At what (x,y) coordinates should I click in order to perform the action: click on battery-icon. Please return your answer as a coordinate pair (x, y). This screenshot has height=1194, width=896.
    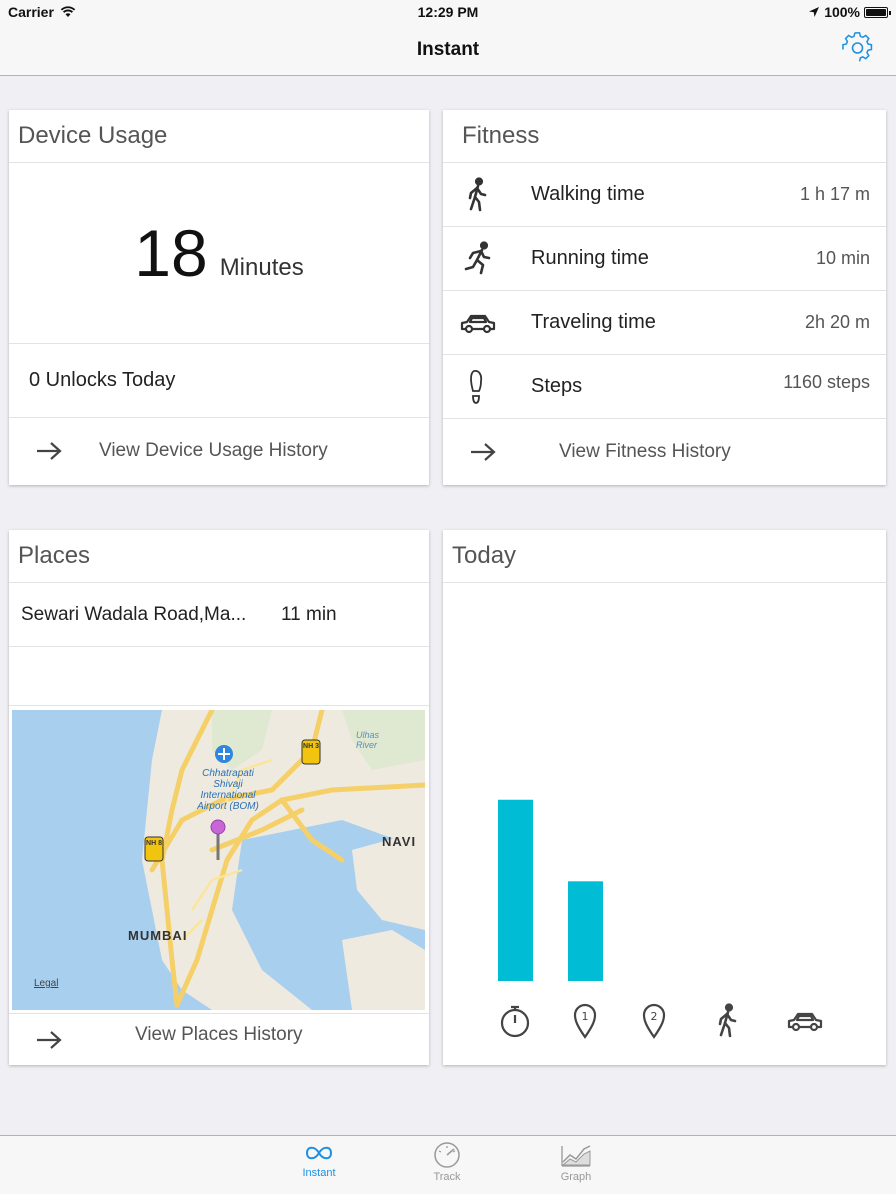
    Looking at the image, I should click on (877, 12).